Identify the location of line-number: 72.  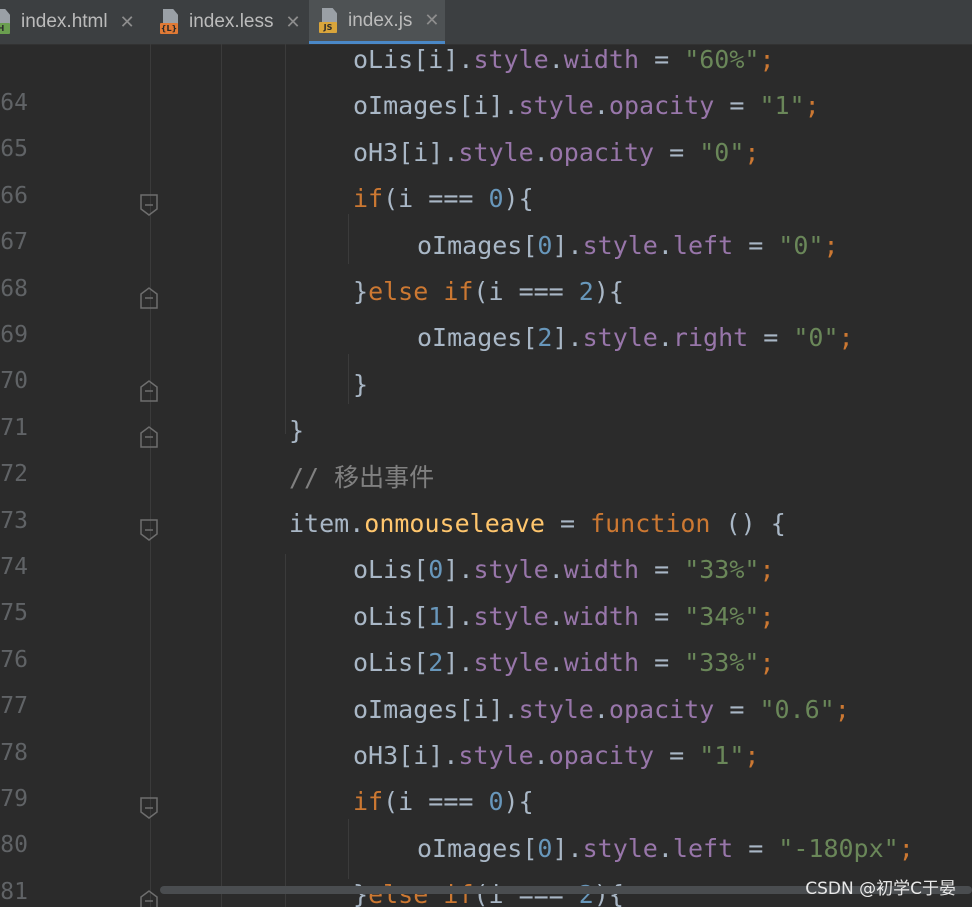
(14, 474).